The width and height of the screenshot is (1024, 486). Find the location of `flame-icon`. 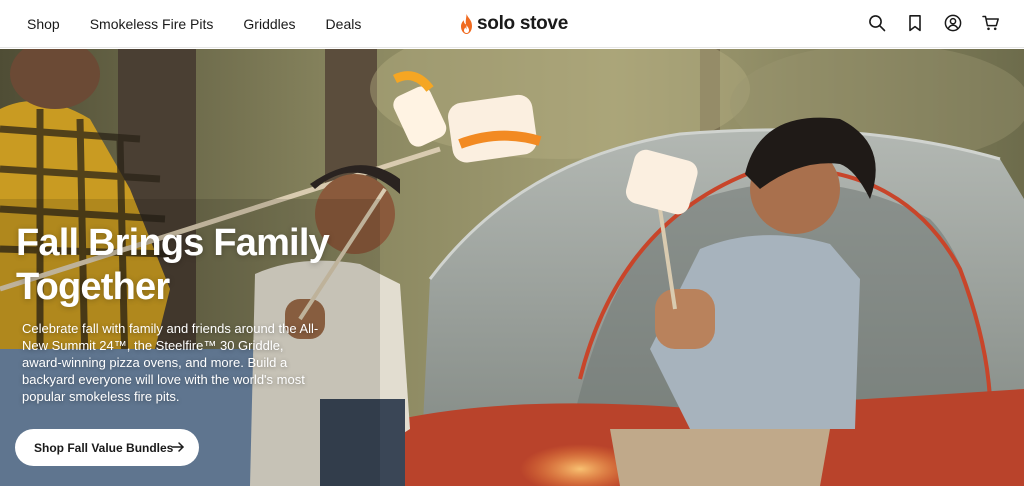

flame-icon is located at coordinates (466, 24).